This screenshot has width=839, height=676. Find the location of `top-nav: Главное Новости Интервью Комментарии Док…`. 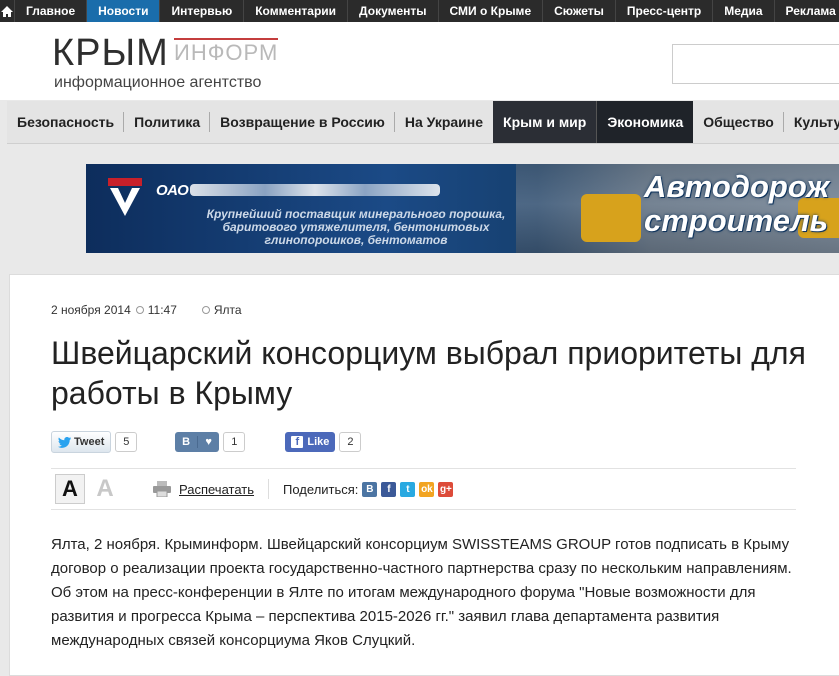

top-nav: Главное Новости Интервью Комментарии Док… is located at coordinates (419, 11).